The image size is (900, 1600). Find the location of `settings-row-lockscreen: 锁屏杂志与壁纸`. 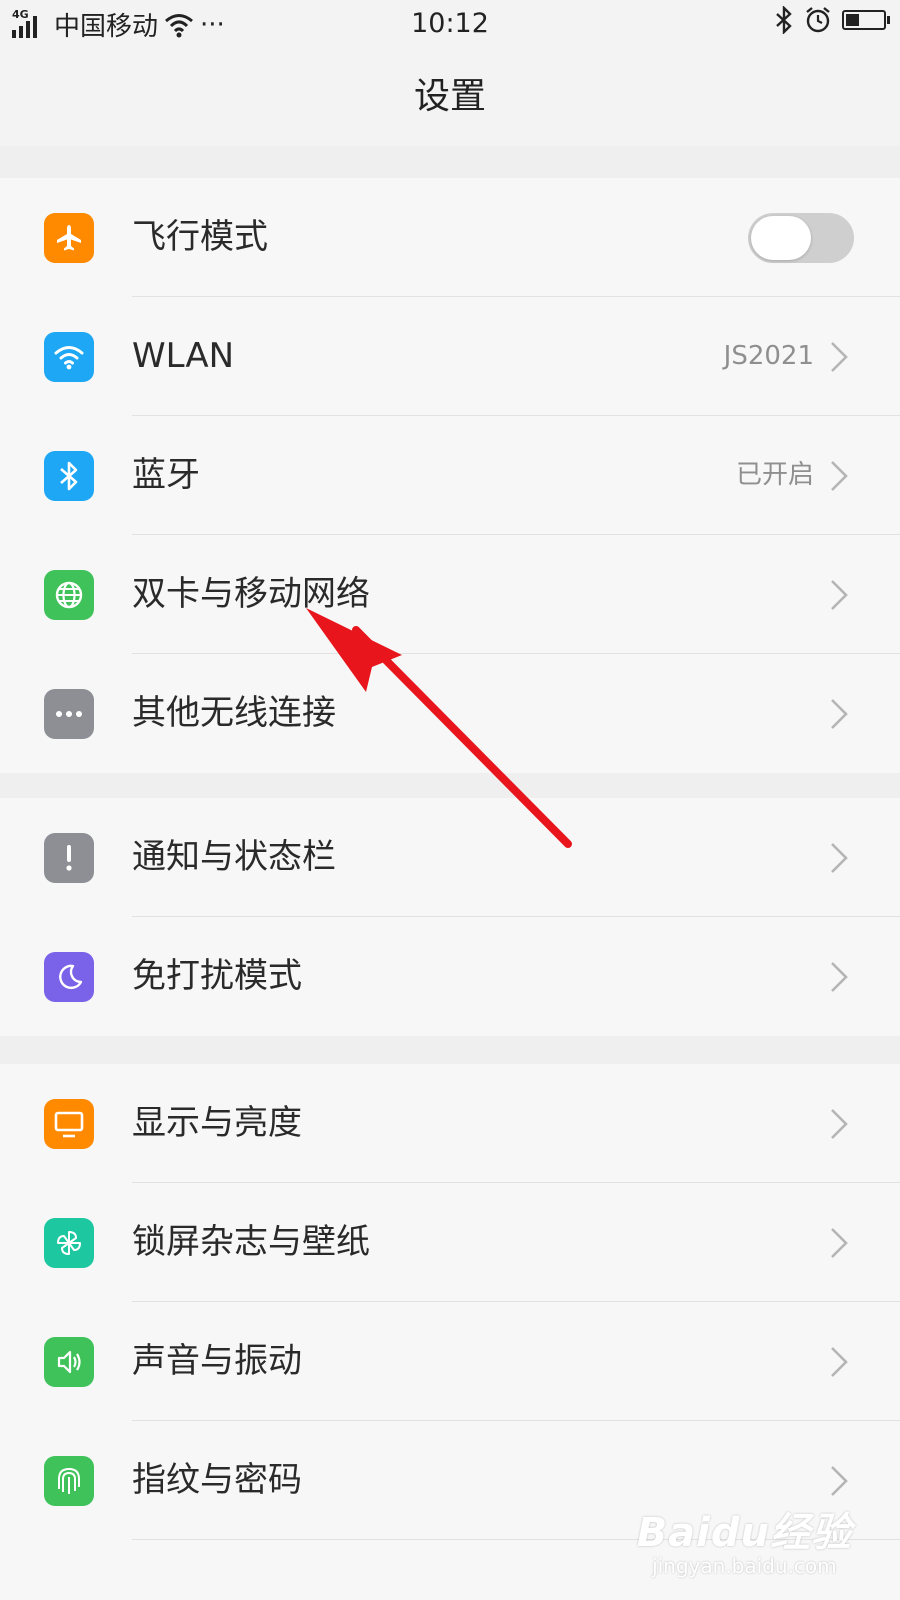

settings-row-lockscreen: 锁屏杂志与壁纸 is located at coordinates (450, 1242).